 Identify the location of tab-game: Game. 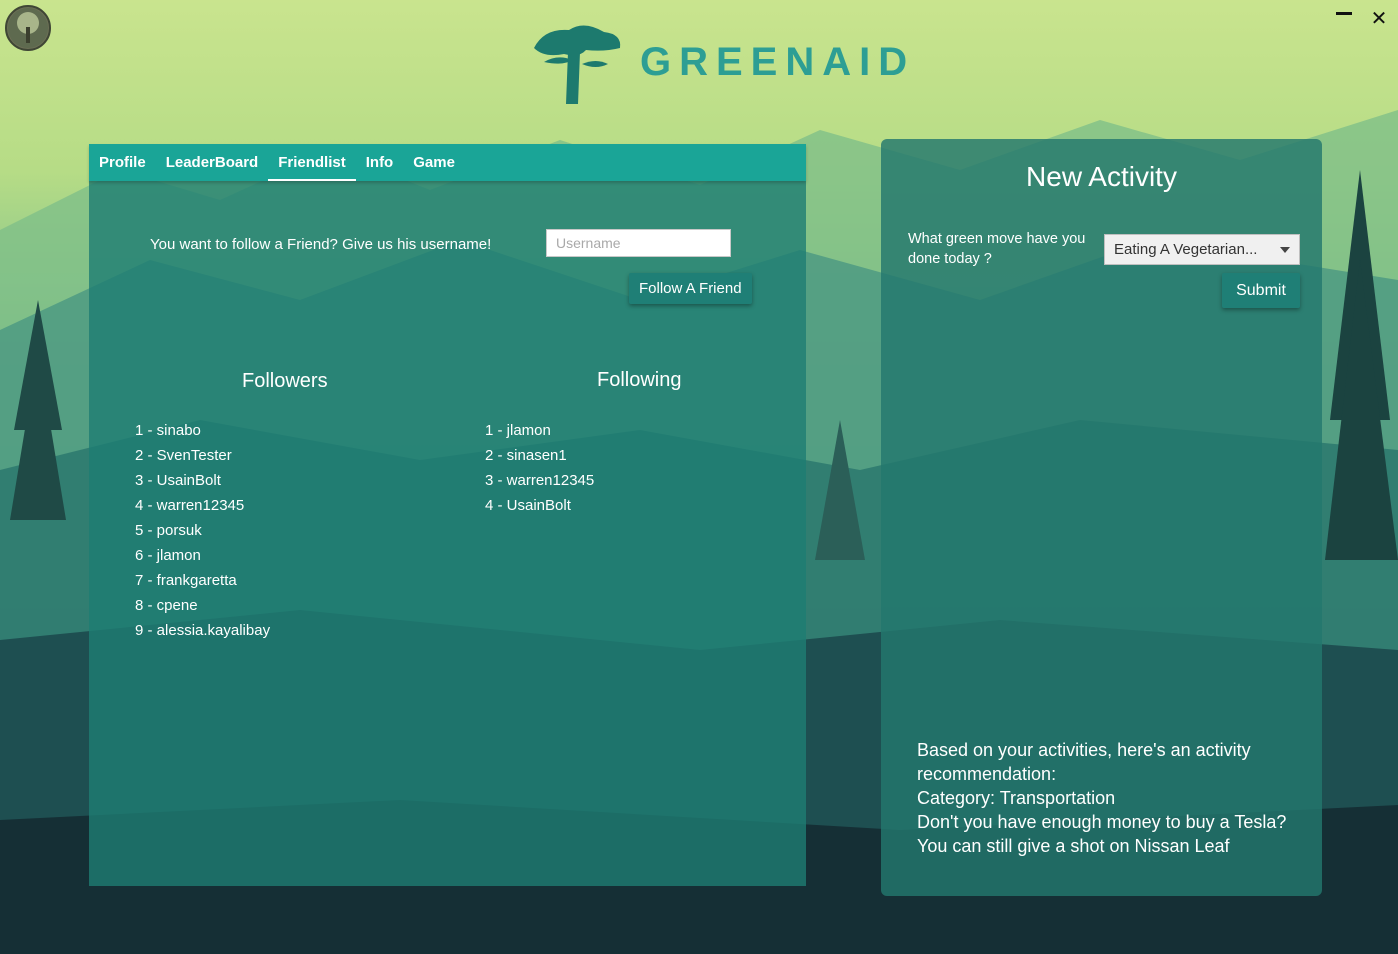
(434, 162).